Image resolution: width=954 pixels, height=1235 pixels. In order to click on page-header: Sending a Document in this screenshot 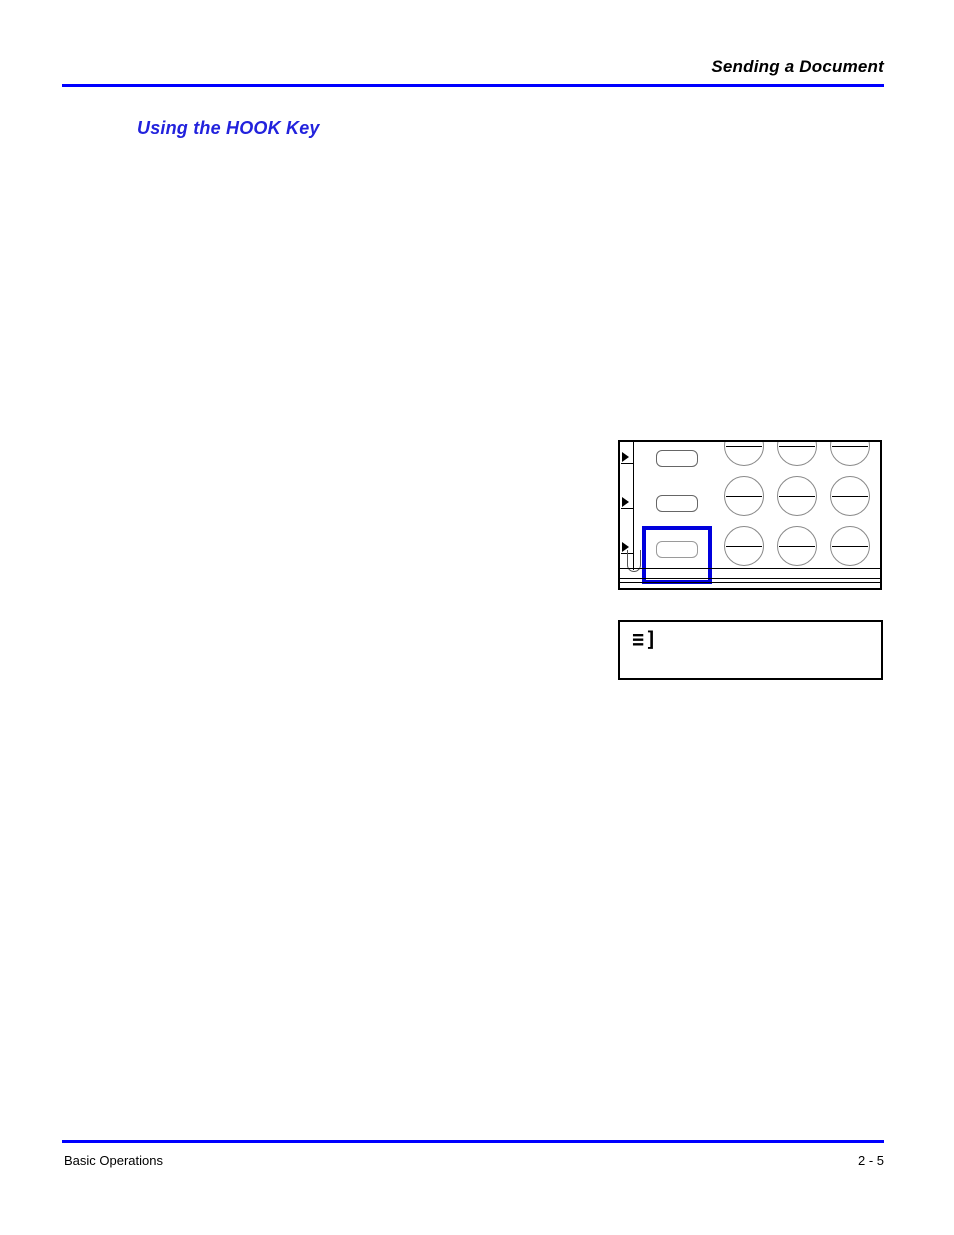, I will do `click(473, 76)`.